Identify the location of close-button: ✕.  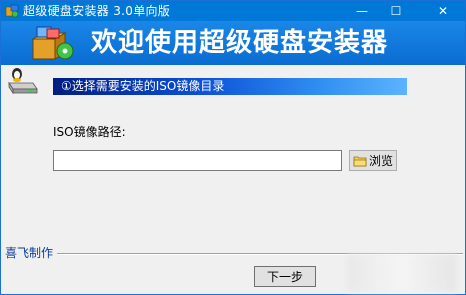
(443, 11).